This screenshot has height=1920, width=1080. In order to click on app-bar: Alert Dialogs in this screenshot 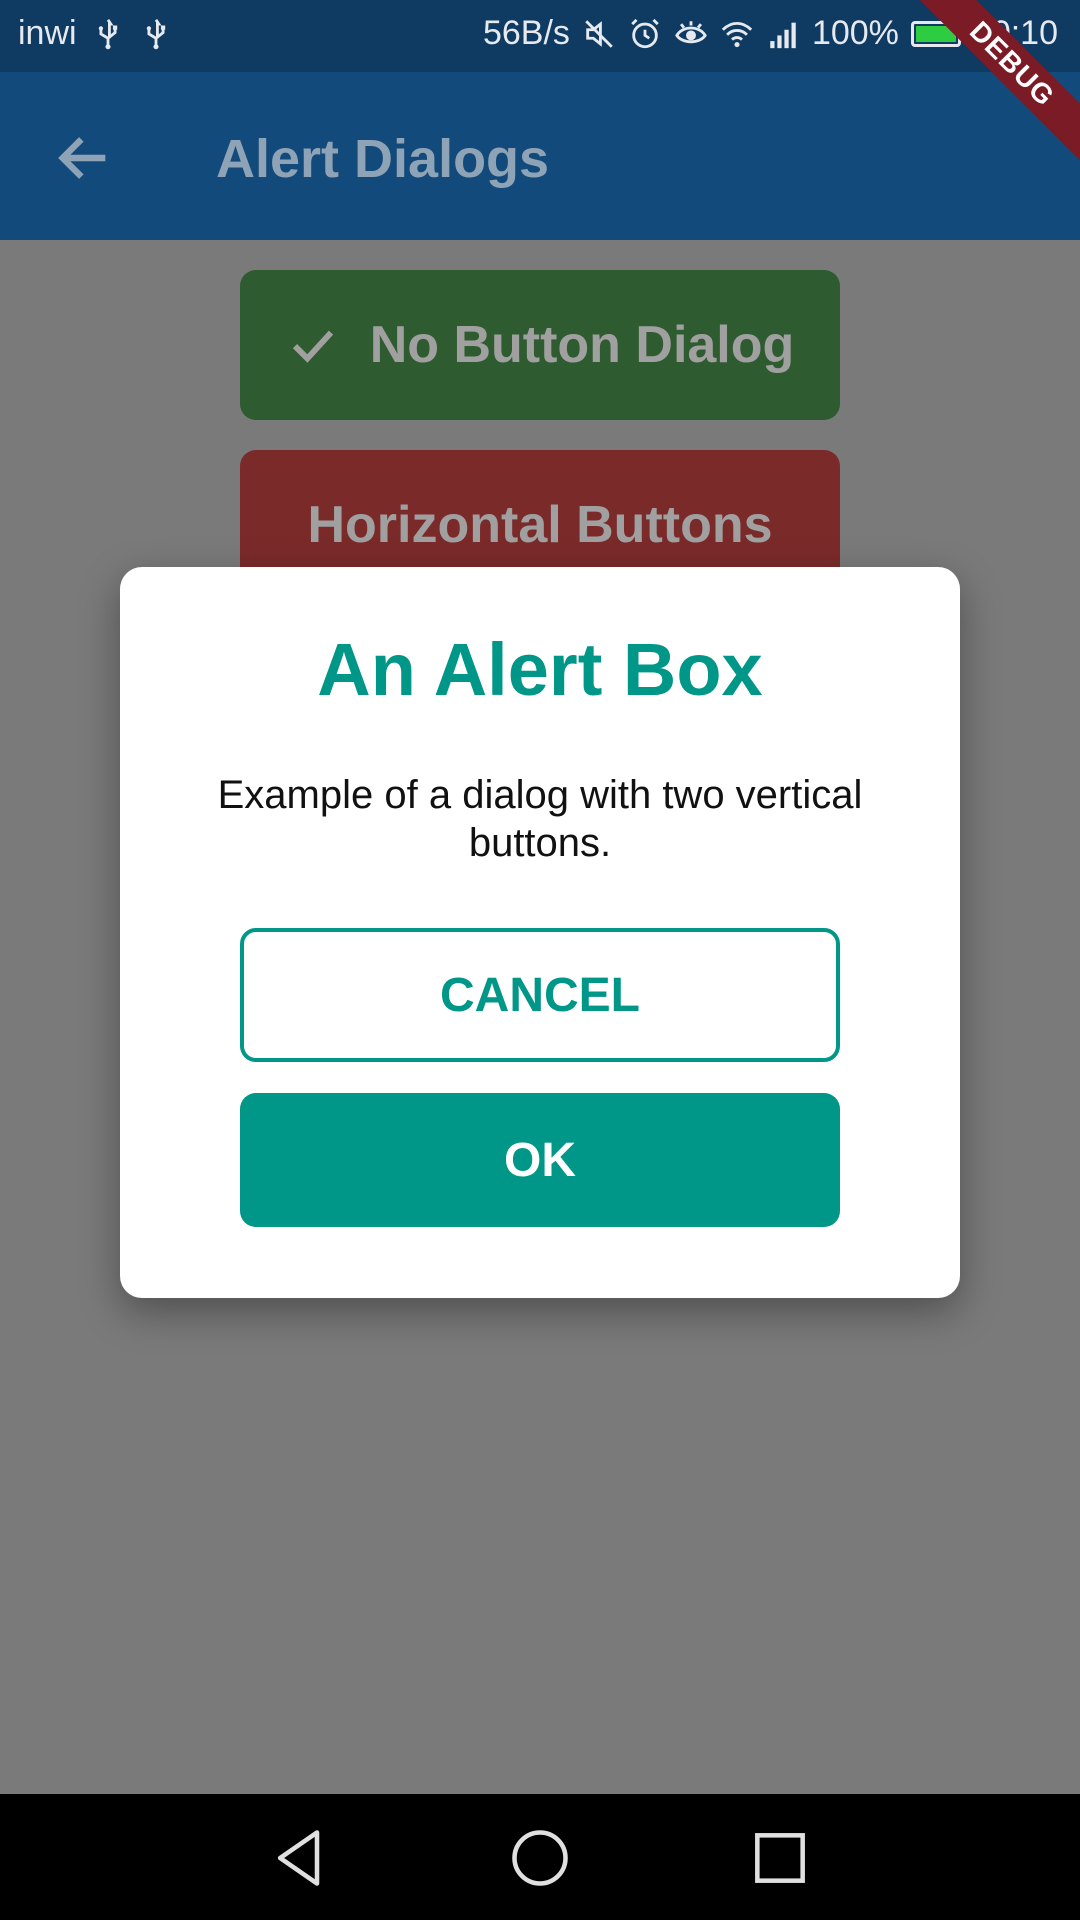, I will do `click(540, 156)`.